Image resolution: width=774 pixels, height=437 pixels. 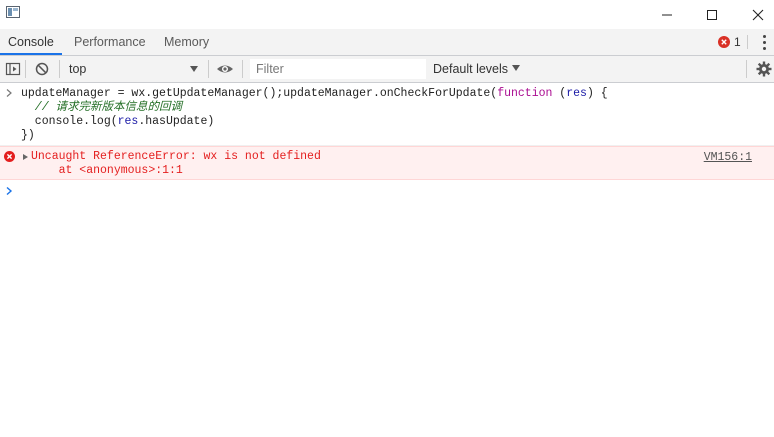 What do you see at coordinates (110, 42) in the screenshot?
I see `tab-performance: Performance` at bounding box center [110, 42].